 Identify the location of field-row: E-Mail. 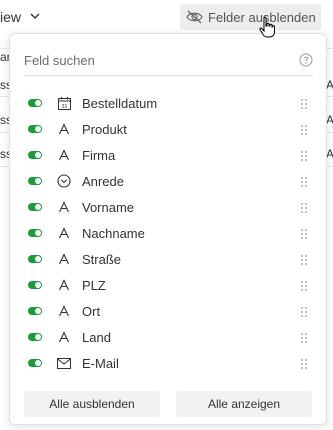
(169, 363).